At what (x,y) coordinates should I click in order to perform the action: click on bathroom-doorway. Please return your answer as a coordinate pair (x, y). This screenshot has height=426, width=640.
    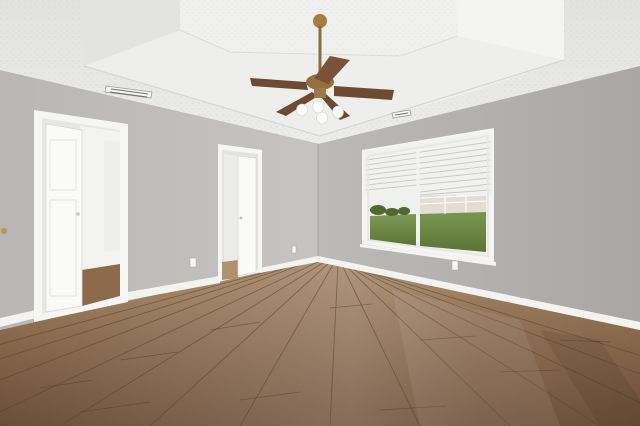
    Looking at the image, I should click on (240, 213).